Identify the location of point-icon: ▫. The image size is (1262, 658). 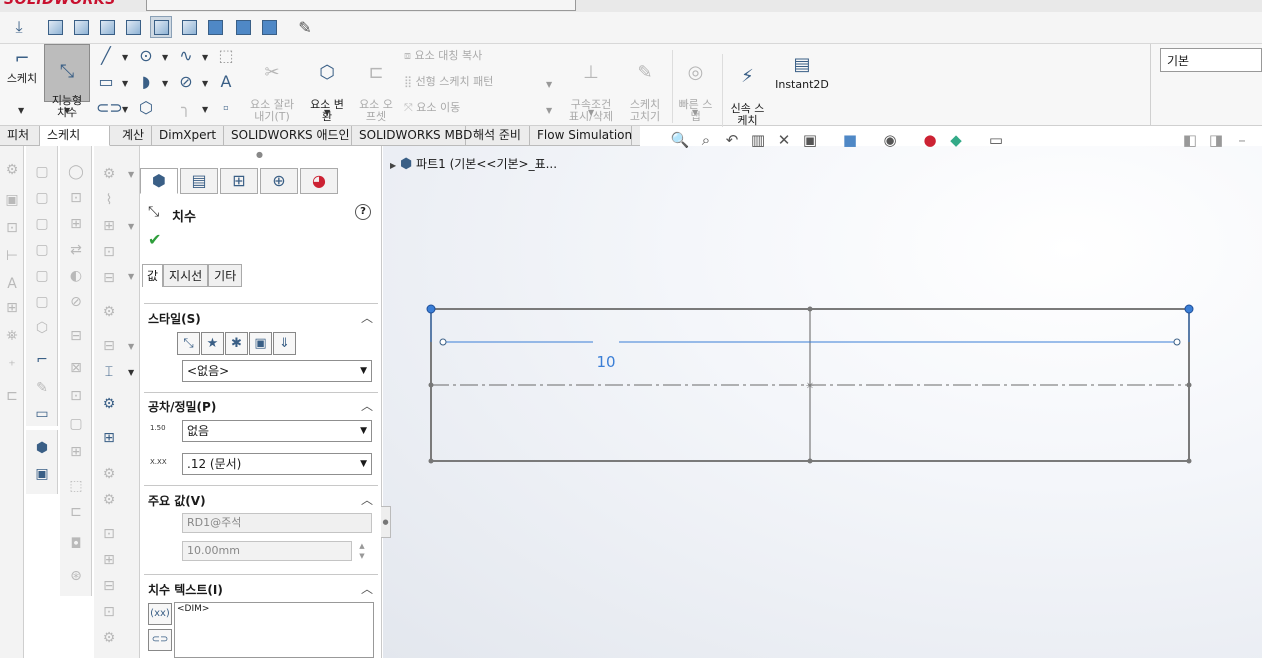
(226, 108).